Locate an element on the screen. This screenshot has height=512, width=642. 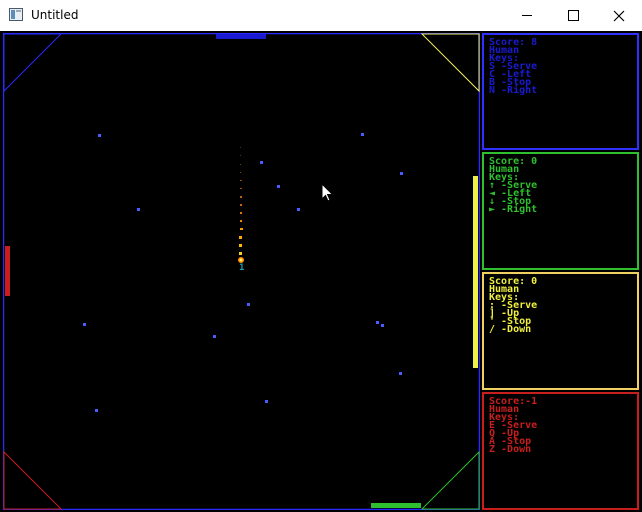
key-right: N -Right is located at coordinates (513, 90).